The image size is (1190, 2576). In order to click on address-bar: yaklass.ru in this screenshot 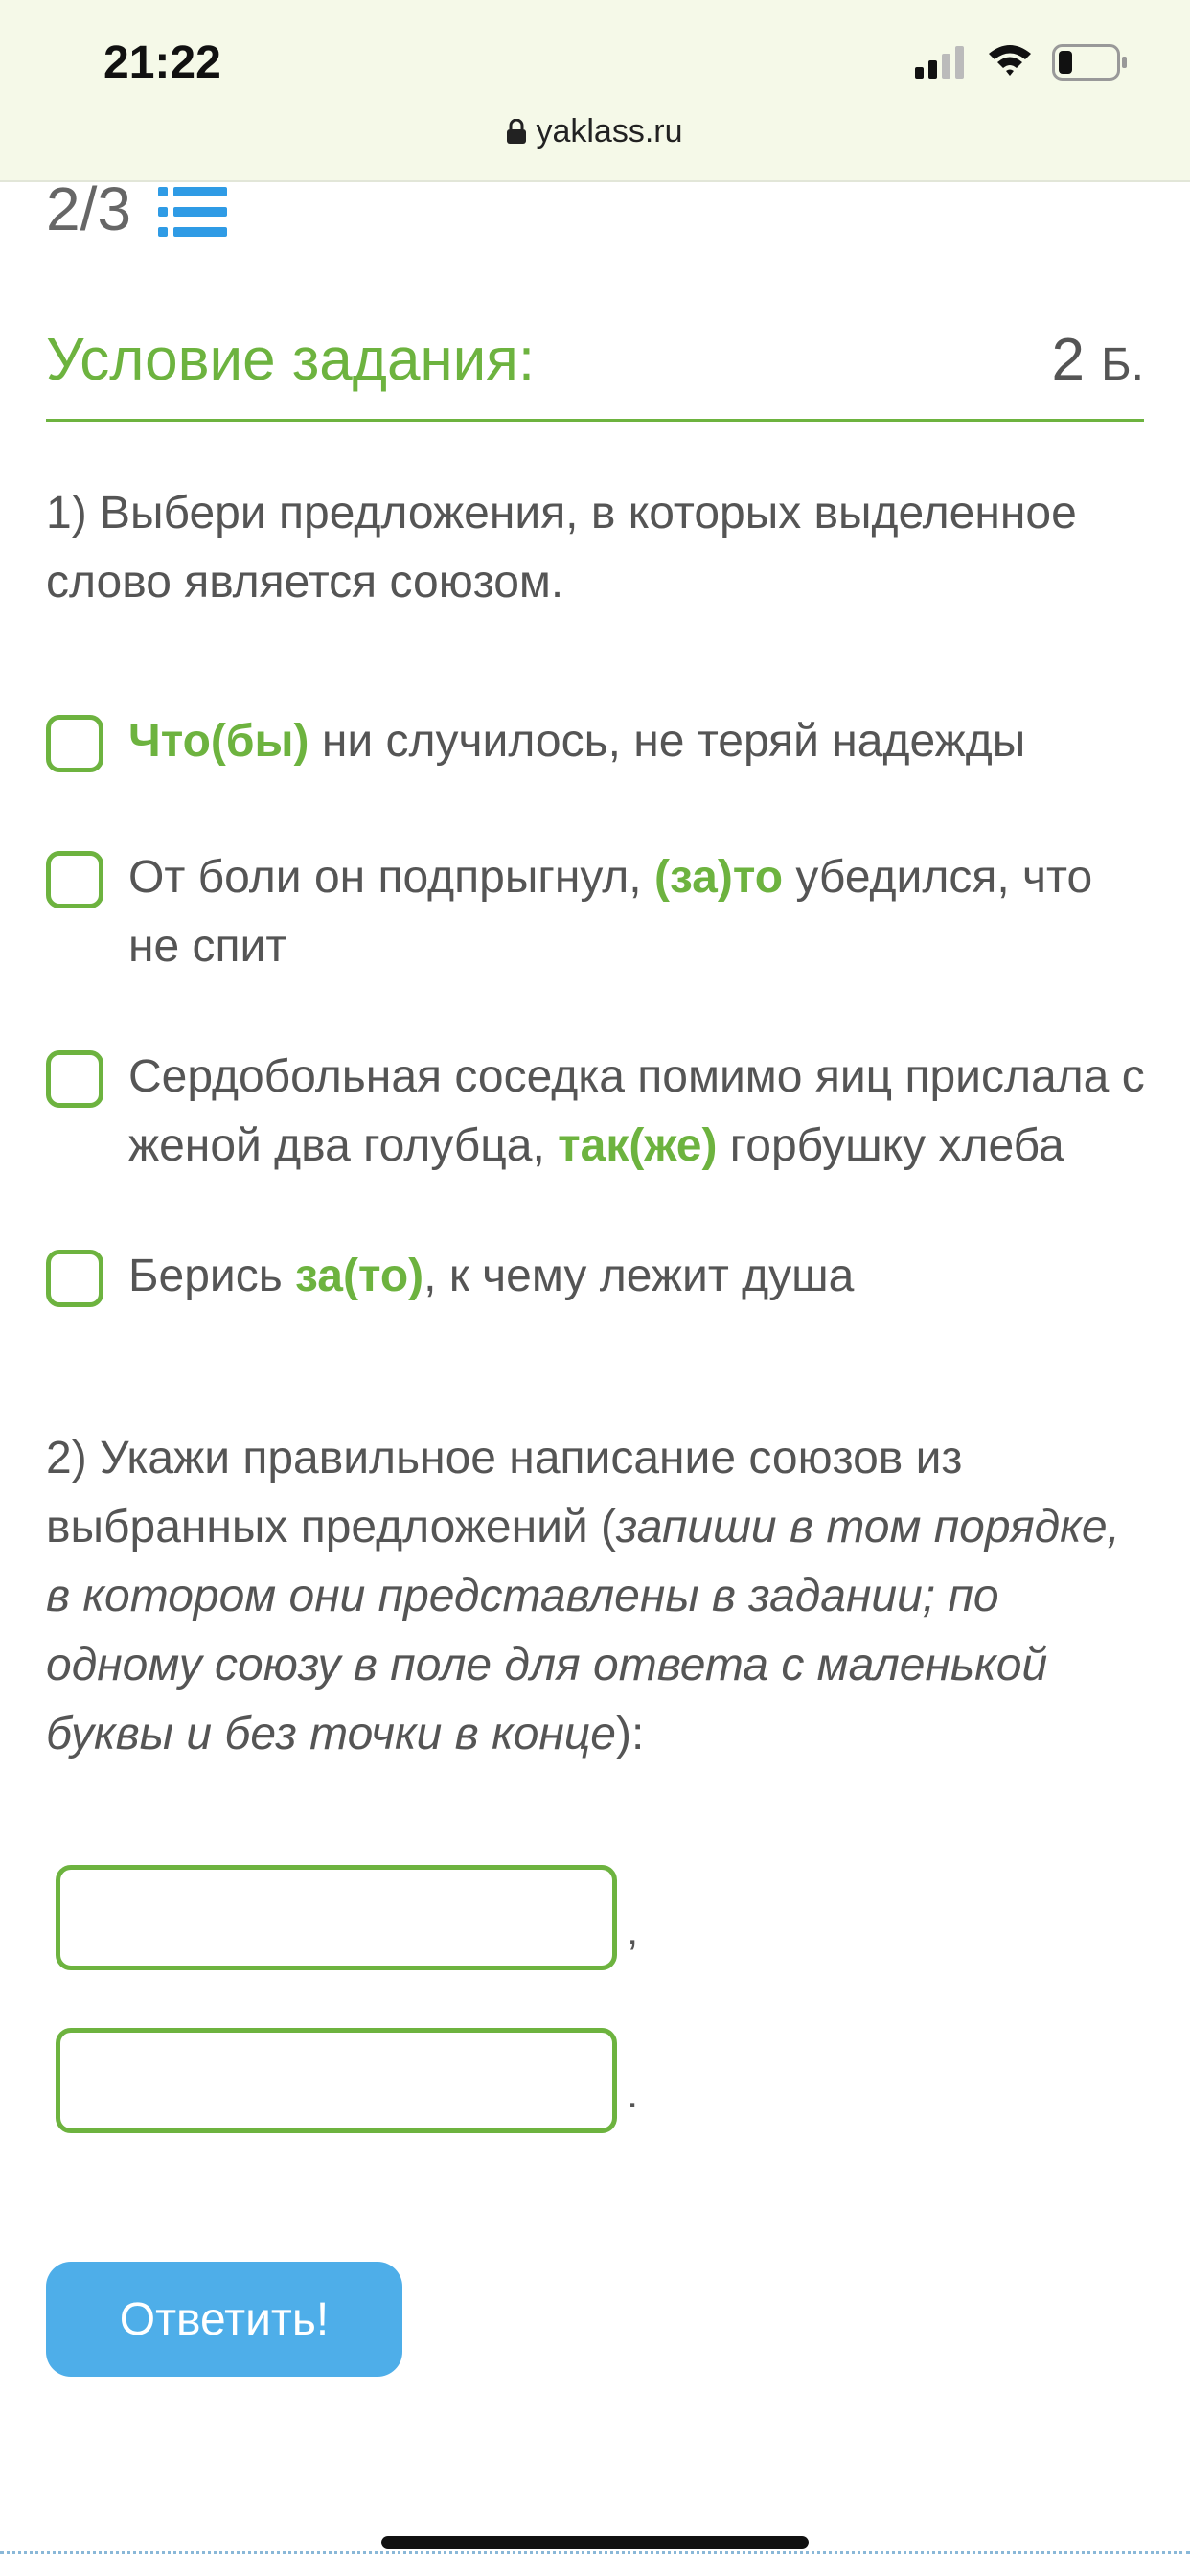, I will do `click(595, 131)`.